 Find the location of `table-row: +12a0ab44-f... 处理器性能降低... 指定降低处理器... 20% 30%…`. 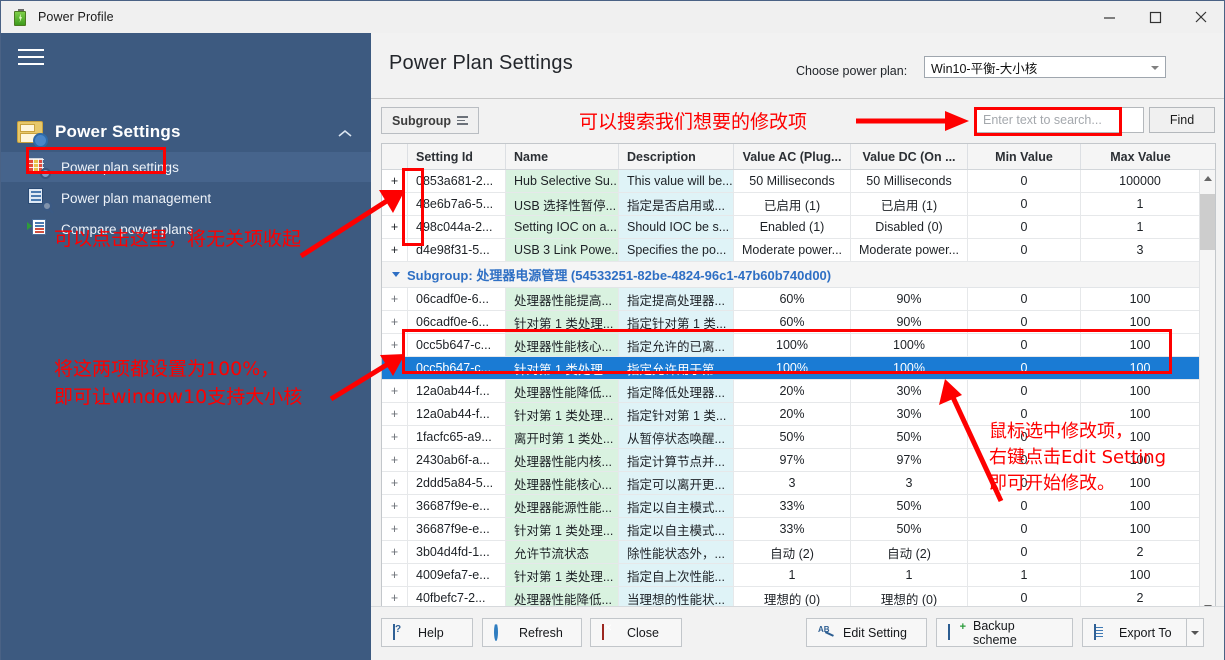

table-row: +12a0ab44-f... 处理器性能降低... 指定降低处理器... 20% 30%… is located at coordinates (798, 391).